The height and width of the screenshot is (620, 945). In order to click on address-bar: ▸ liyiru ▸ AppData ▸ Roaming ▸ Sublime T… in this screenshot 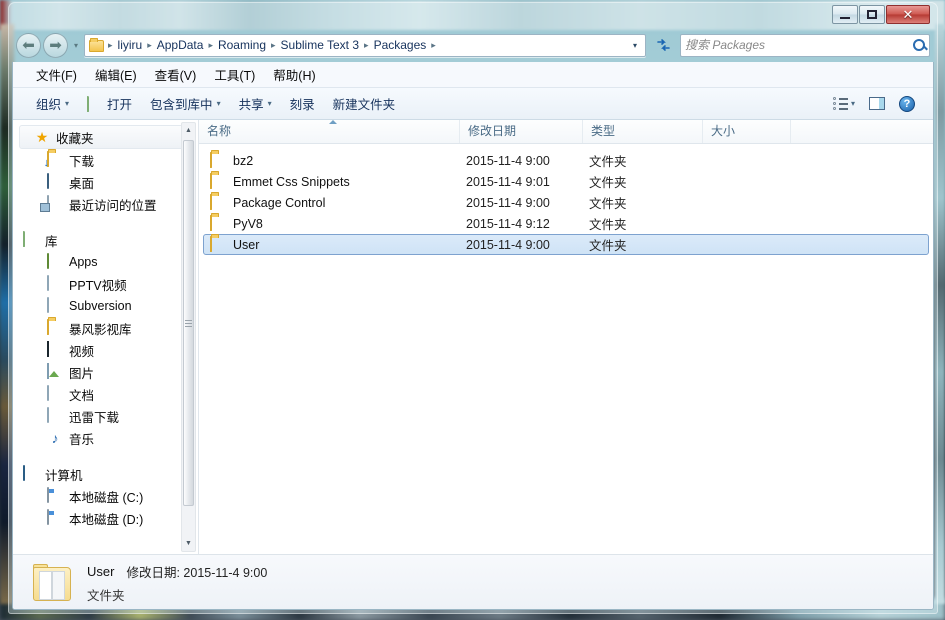, I will do `click(365, 45)`.